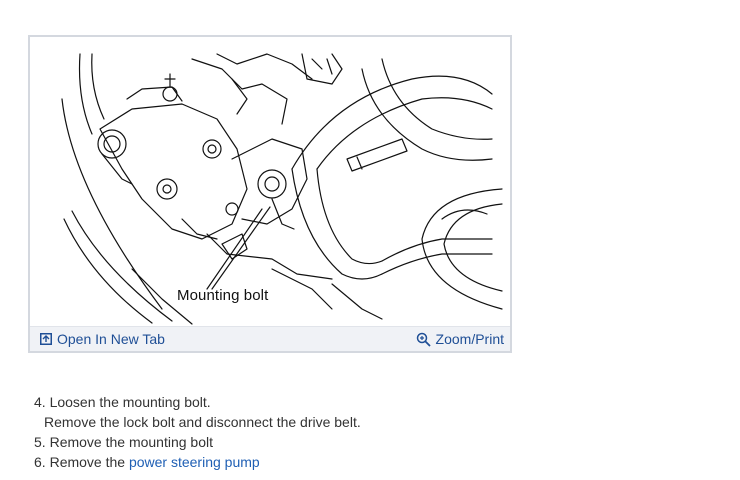 Image resolution: width=740 pixels, height=480 pixels. What do you see at coordinates (40, 402) in the screenshot?
I see `step-number: 4.` at bounding box center [40, 402].